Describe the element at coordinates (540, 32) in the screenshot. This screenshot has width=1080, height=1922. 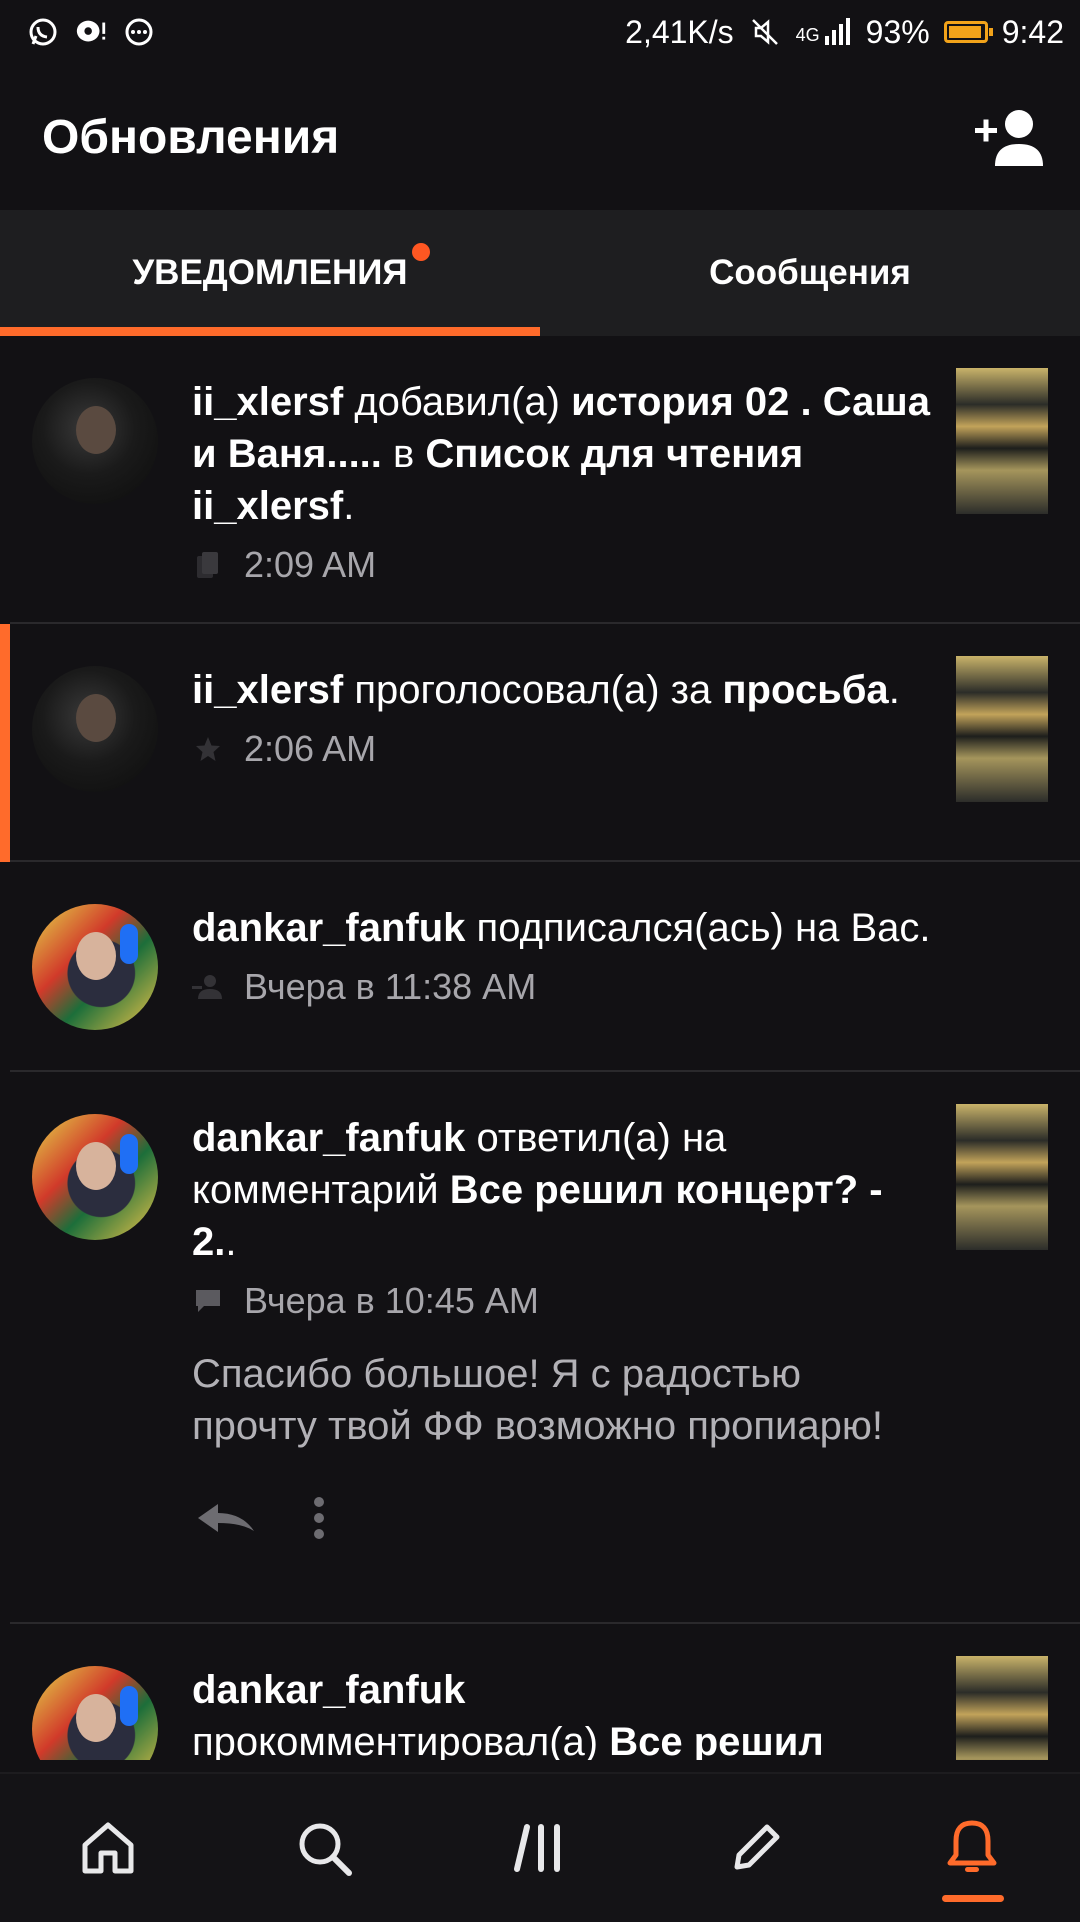
I see `status-bar: 2,41K/s 4G 93% 9:42` at that location.